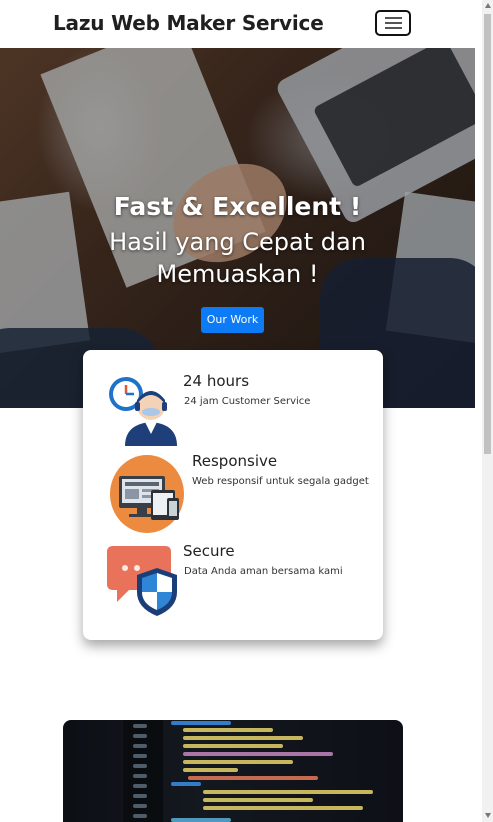  I want to click on page-scrollbar, so click(487, 411).